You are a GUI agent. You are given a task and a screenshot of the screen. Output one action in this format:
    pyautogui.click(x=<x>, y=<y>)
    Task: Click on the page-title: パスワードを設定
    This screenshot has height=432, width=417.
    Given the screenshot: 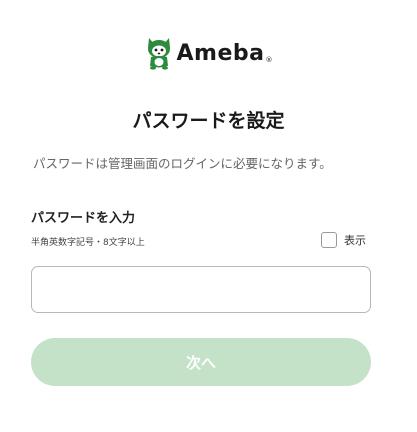 What is the action you would take?
    pyautogui.click(x=208, y=121)
    